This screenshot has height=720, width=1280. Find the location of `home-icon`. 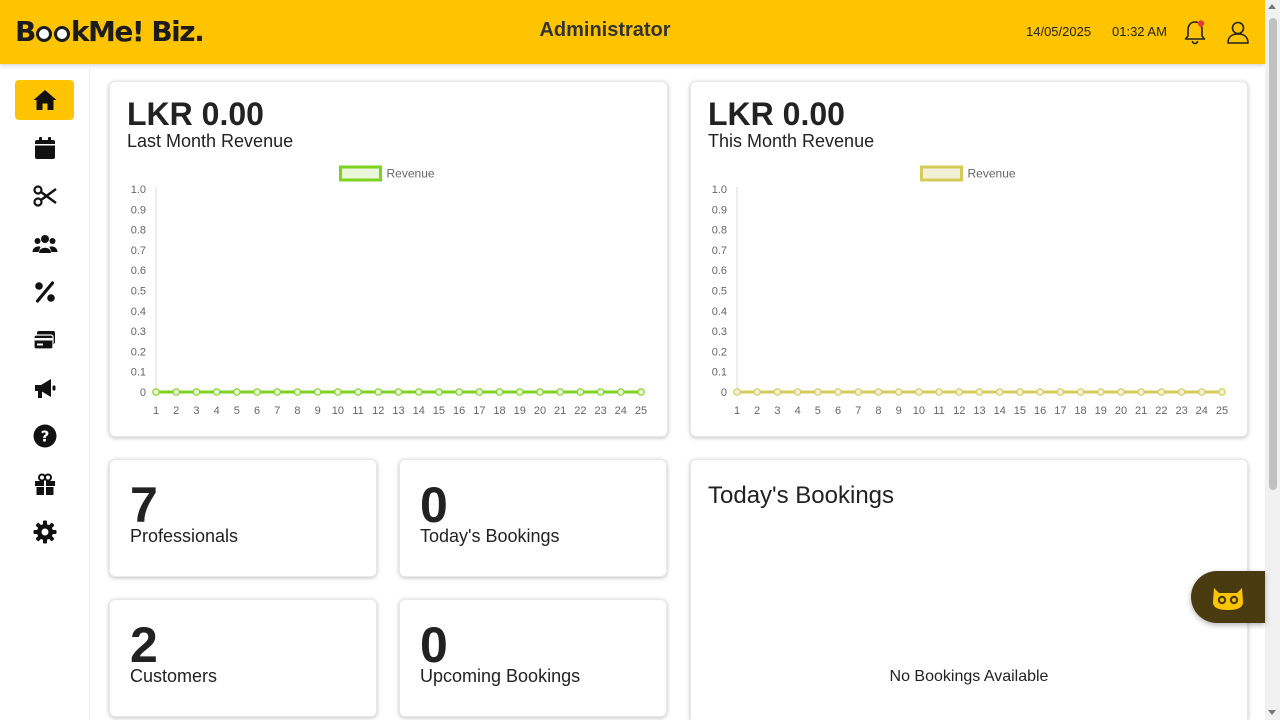

home-icon is located at coordinates (44, 100).